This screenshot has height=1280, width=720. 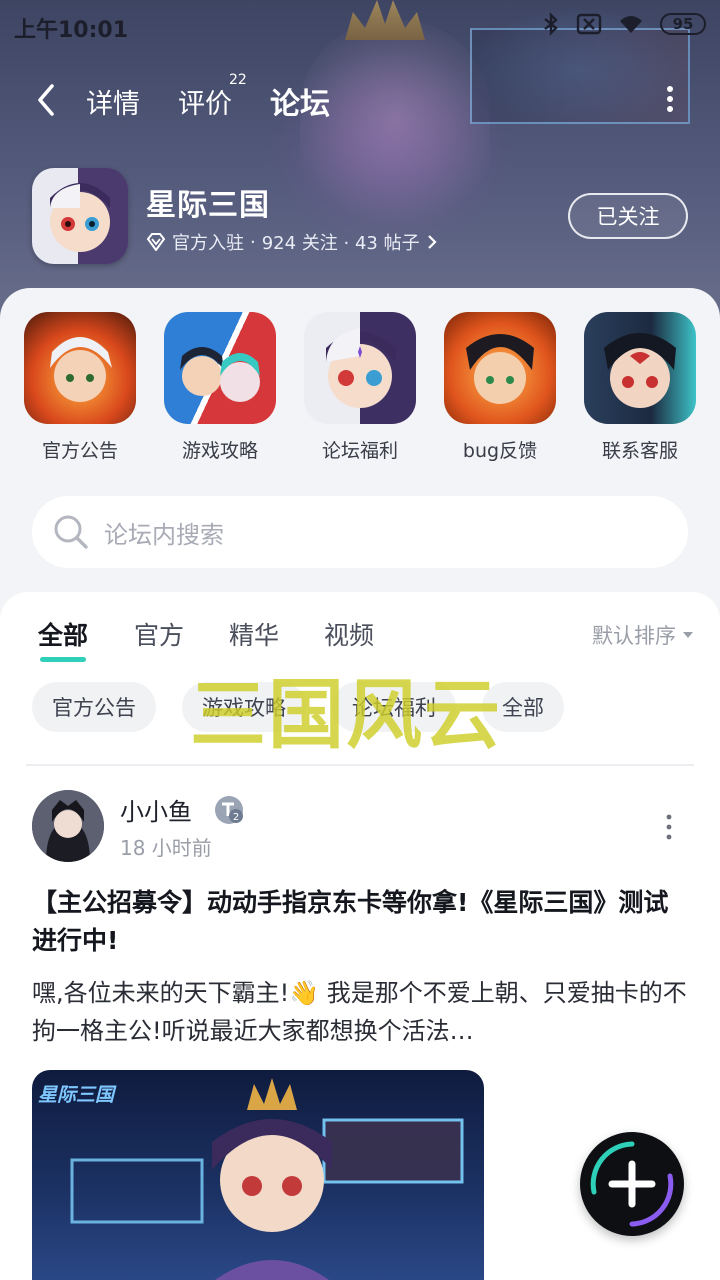 I want to click on customer-service-icon, so click(x=640, y=368).